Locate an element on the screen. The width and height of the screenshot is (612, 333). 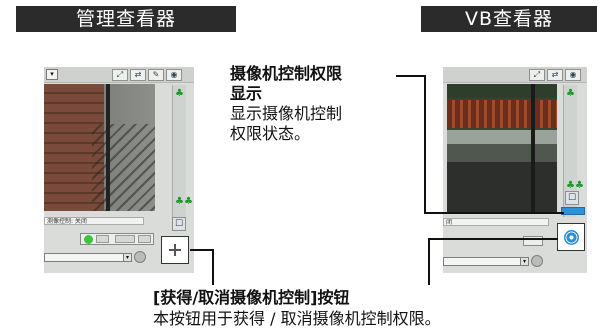
vb-status-text: 闭 is located at coordinates (496, 222).